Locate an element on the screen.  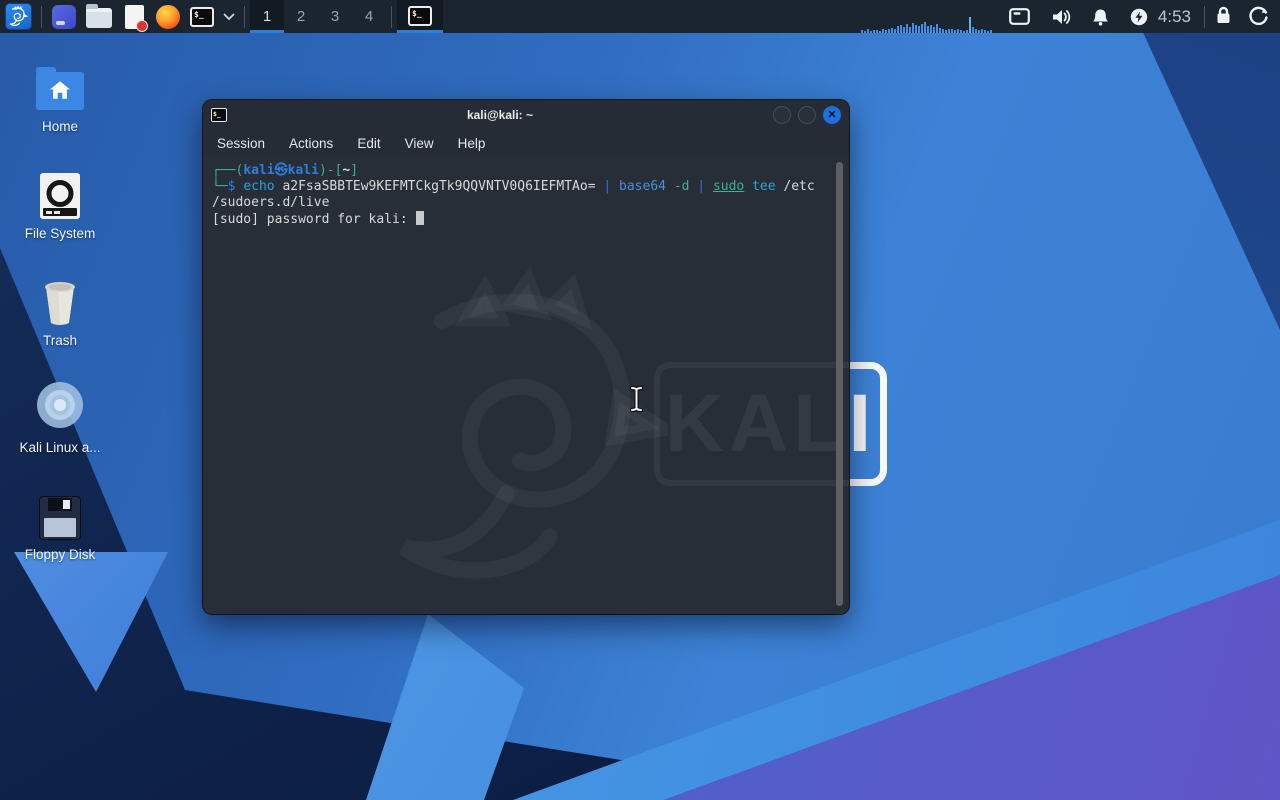
app-window-icon is located at coordinates (64, 16).